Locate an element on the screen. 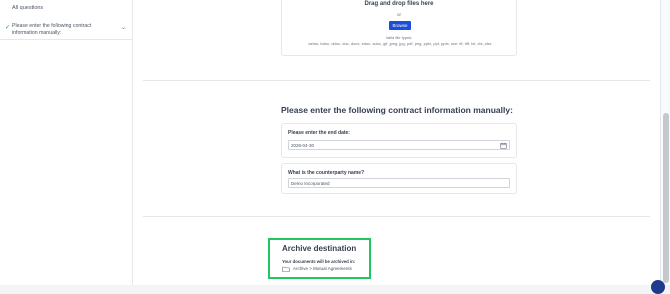 The height and width of the screenshot is (294, 670). counterparty-value: Demo Incorporated is located at coordinates (310, 183).